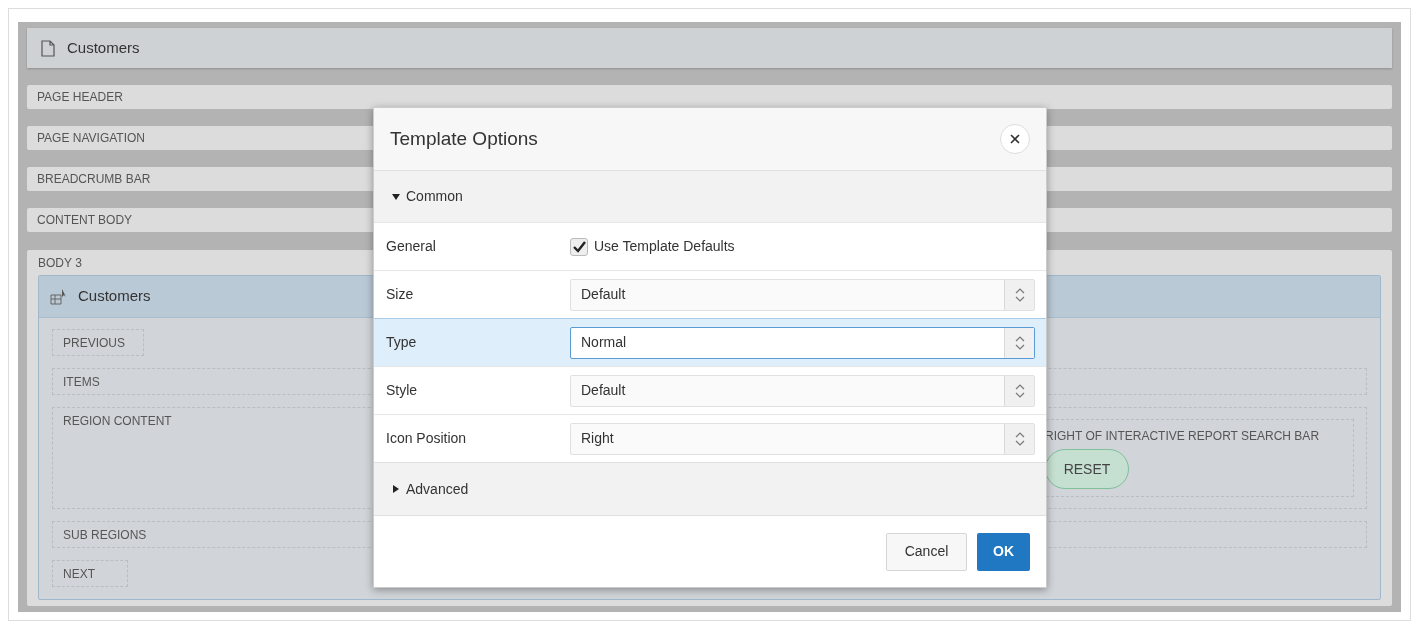  I want to click on reset-button: RESET, so click(1087, 469).